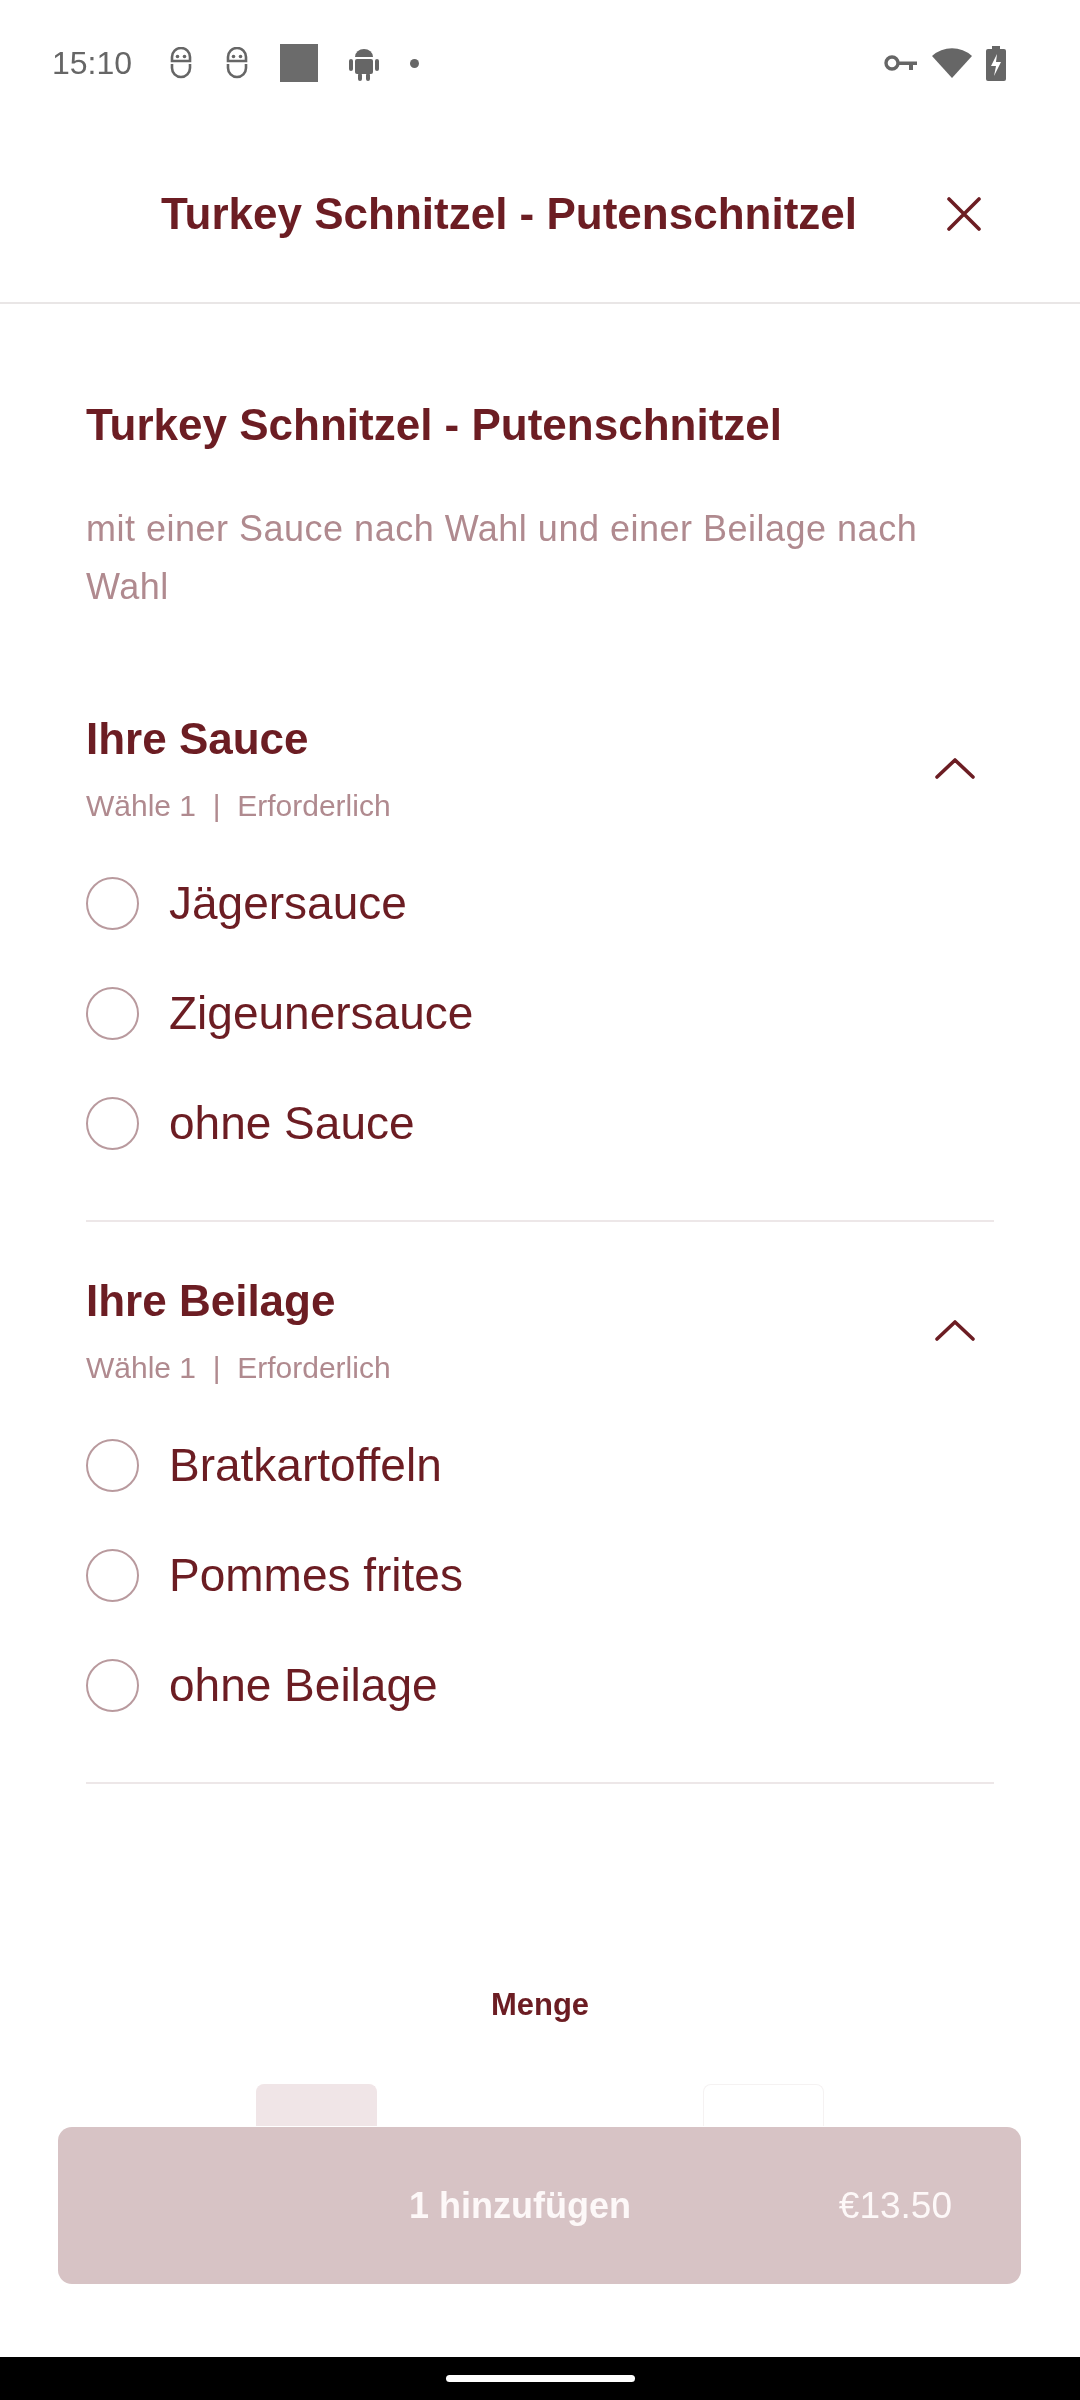 This screenshot has height=2400, width=1080. I want to click on battery-charging-icon, so click(996, 63).